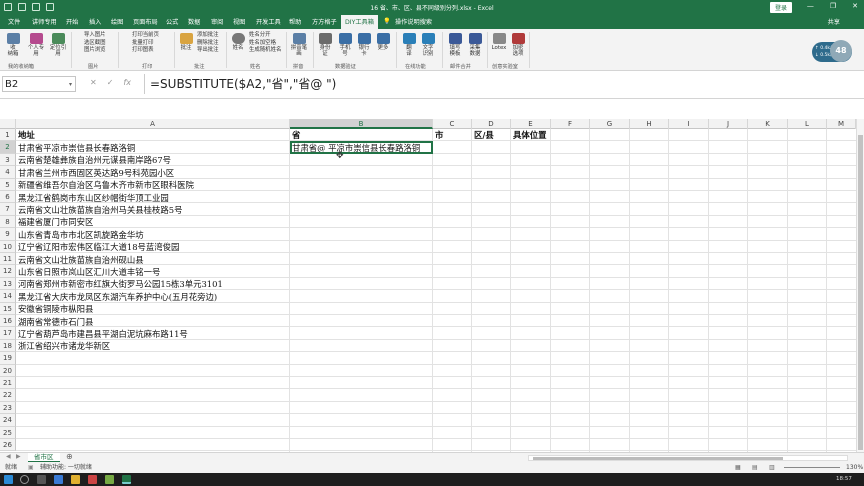 Image resolution: width=864 pixels, height=486 pixels. What do you see at coordinates (361, 124) in the screenshot?
I see `column-header-b: B` at bounding box center [361, 124].